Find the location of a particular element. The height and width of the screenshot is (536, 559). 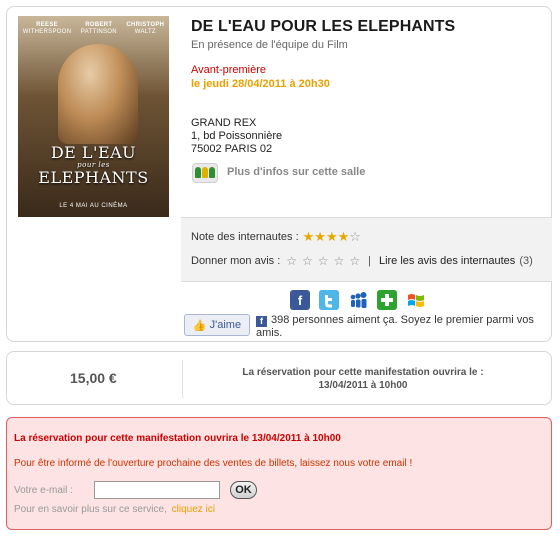

poster-cast-name: CHRISTOPH WALTZ is located at coordinates (145, 28).